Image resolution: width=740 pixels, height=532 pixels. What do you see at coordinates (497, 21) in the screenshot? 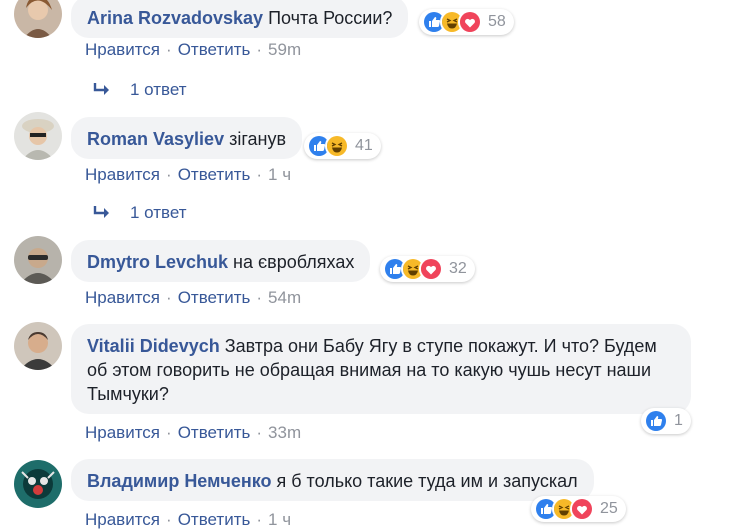
I see `reaction-count: 58` at bounding box center [497, 21].